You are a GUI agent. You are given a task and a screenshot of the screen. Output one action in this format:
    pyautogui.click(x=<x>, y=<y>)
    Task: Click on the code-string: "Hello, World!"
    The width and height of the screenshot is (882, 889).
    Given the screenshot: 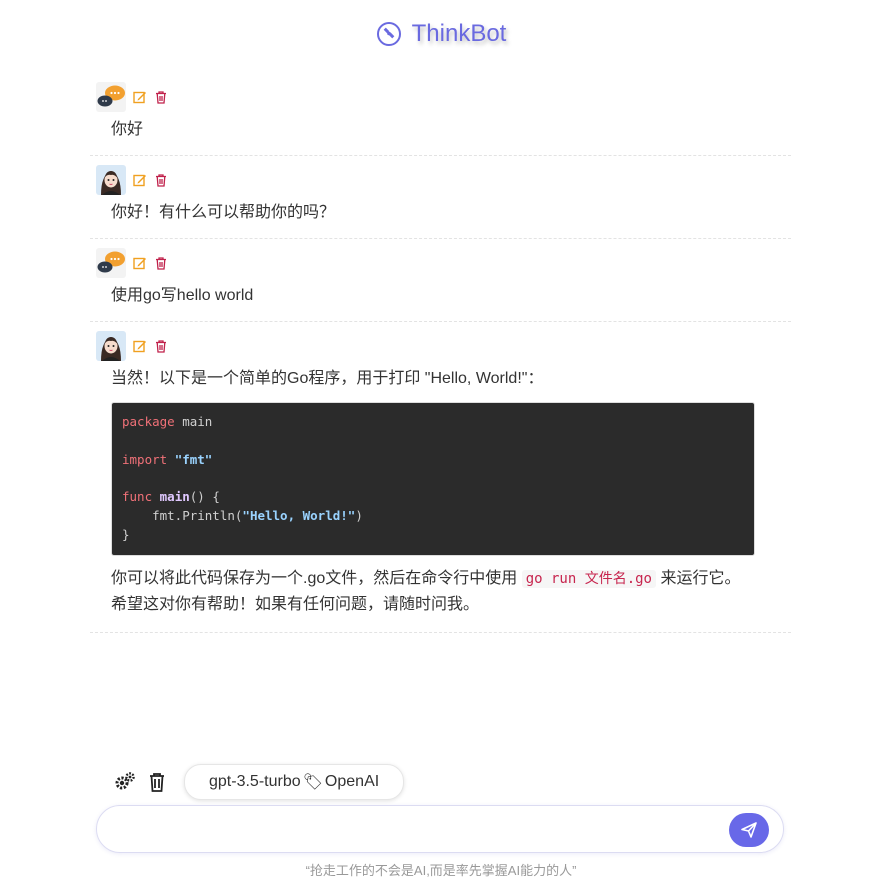 What is the action you would take?
    pyautogui.click(x=299, y=515)
    